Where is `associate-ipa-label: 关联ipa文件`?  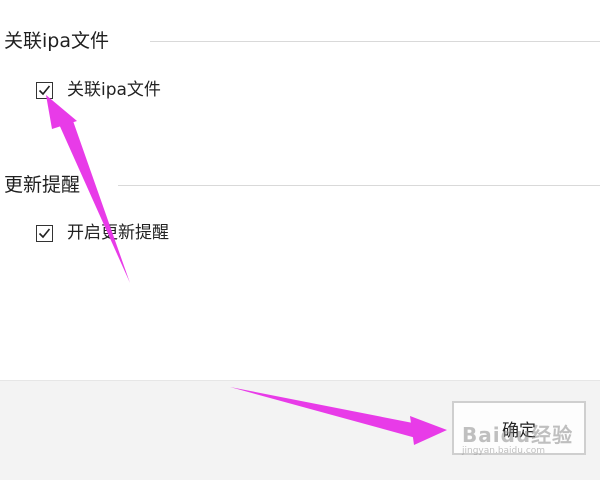 associate-ipa-label: 关联ipa文件 is located at coordinates (114, 90).